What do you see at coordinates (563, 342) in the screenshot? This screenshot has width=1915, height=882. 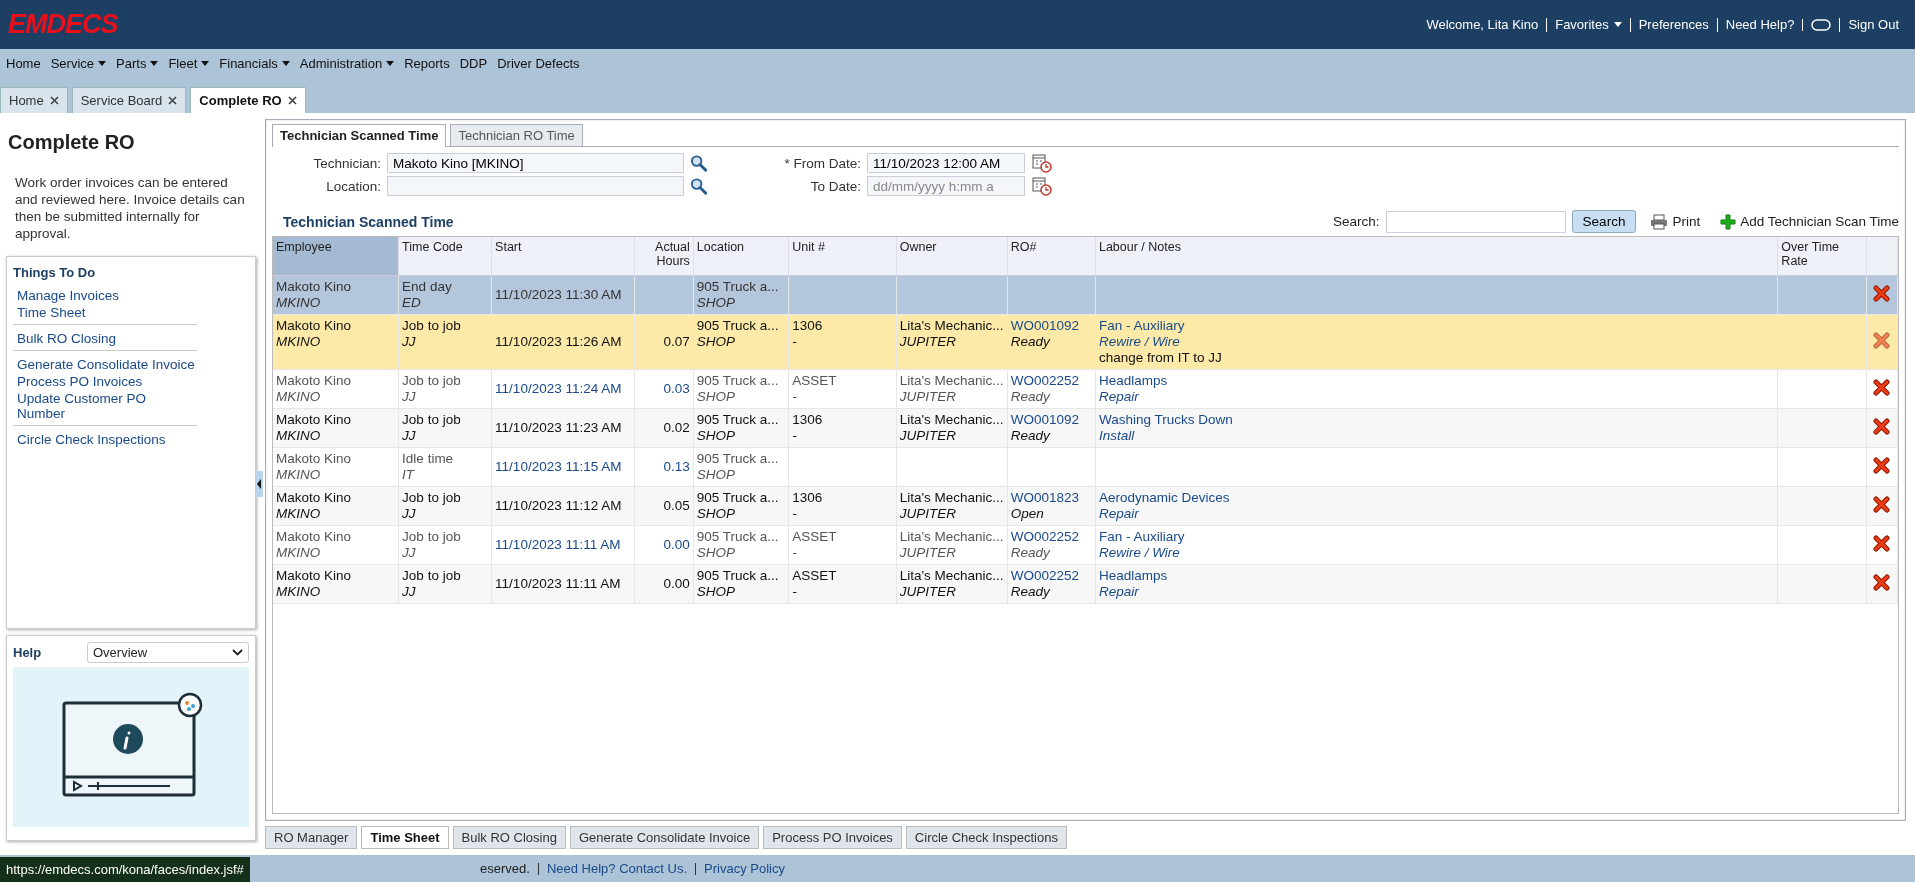 I see `start-time-cell: 11/10/2023 11:26 AM` at bounding box center [563, 342].